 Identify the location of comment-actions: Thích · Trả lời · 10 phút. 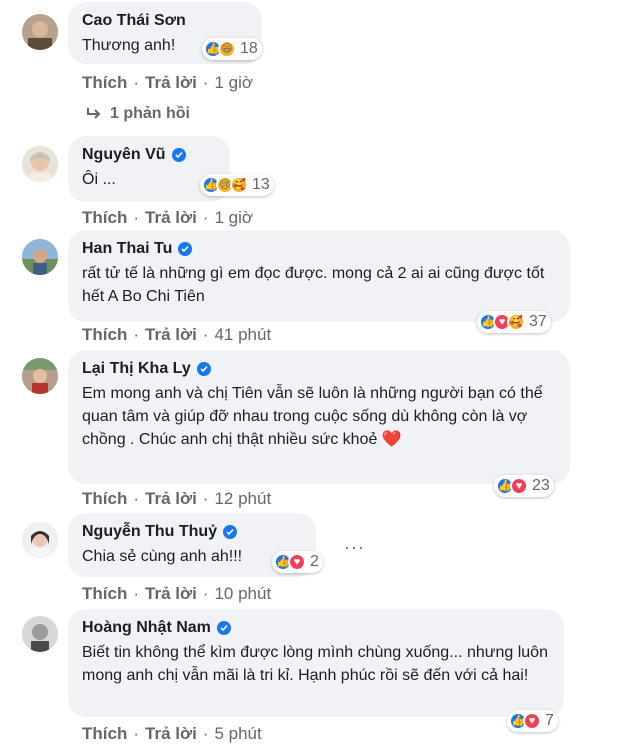
(176, 594).